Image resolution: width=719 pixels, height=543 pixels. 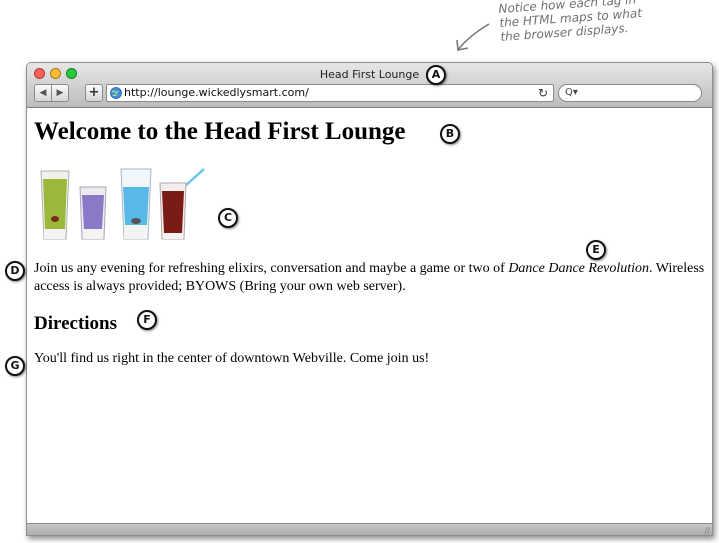 What do you see at coordinates (15, 366) in the screenshot?
I see `callout-marker-g: G` at bounding box center [15, 366].